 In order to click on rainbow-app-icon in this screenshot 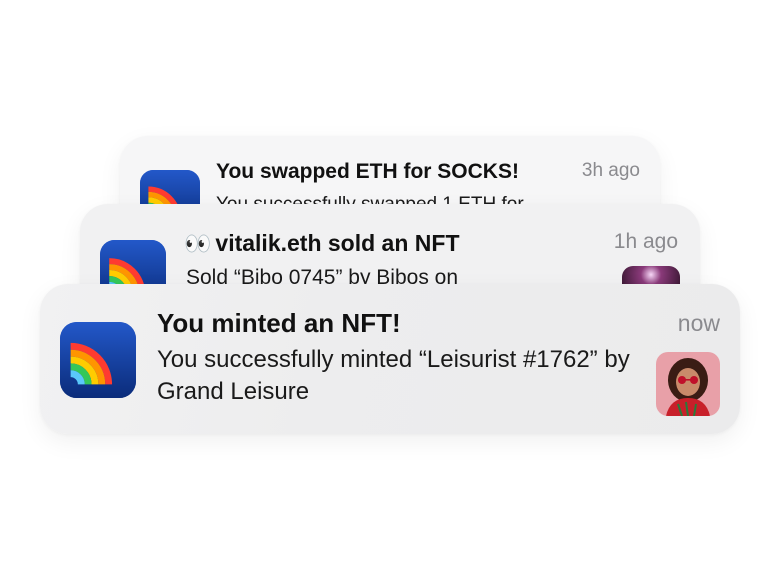, I will do `click(98, 360)`.